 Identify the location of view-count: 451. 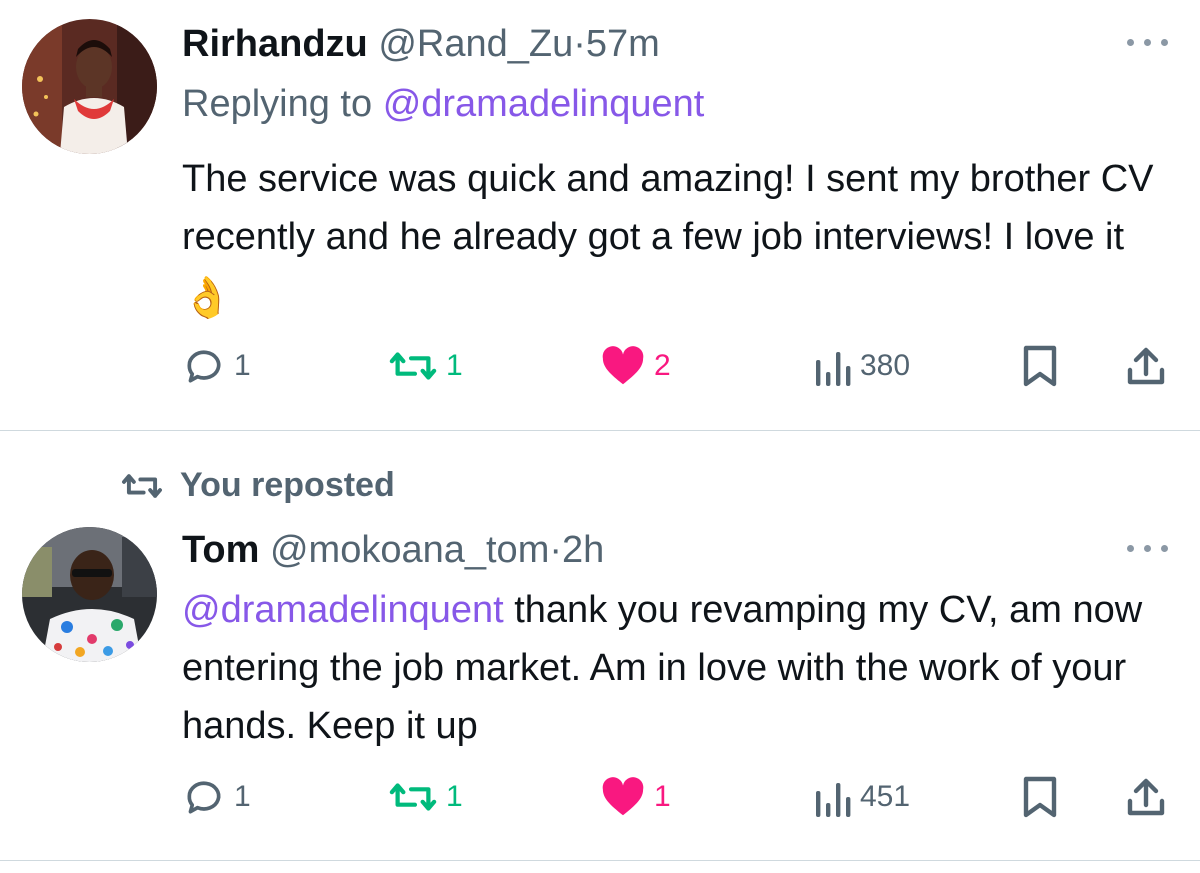
(885, 796).